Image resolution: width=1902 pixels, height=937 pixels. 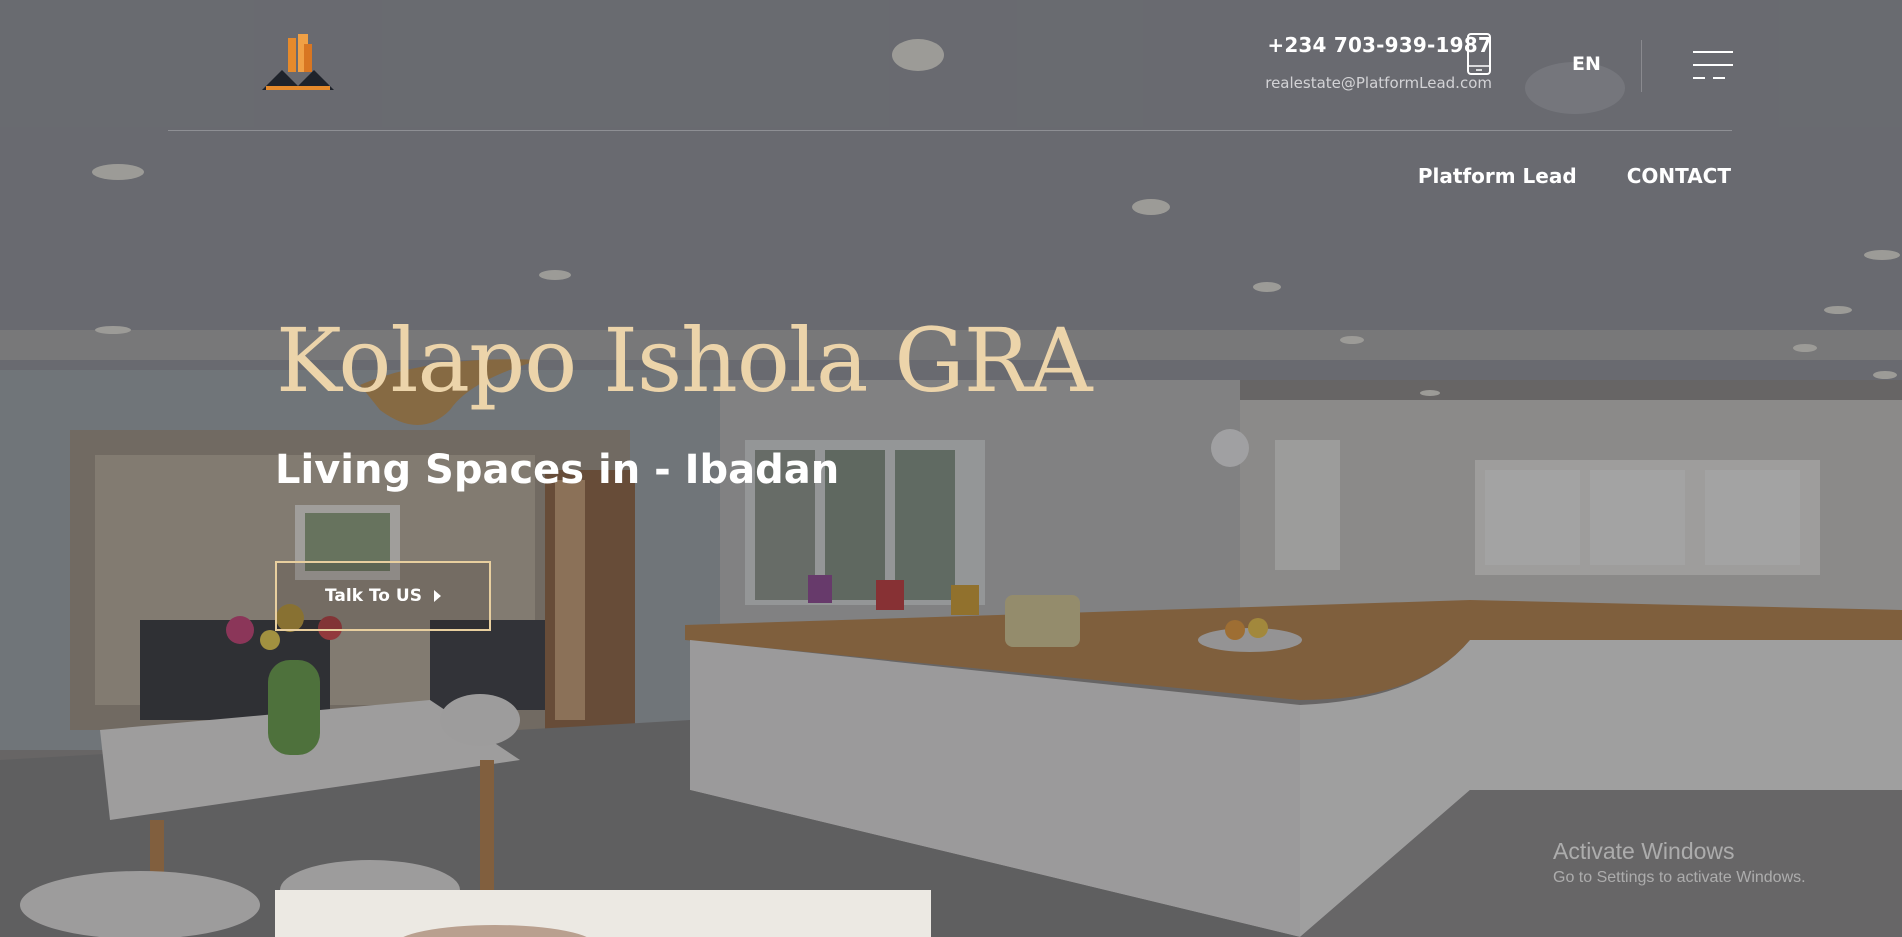 I want to click on header-email: realestate@PlatformLead.com, so click(x=1378, y=83).